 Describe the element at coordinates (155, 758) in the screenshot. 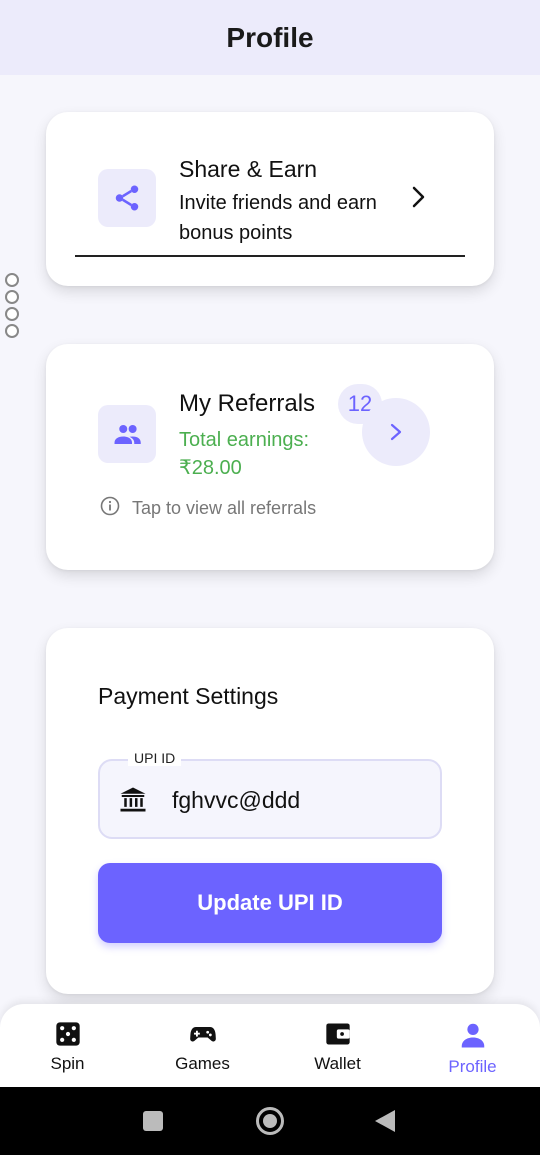

I see `upi-id-label: UPI ID` at that location.